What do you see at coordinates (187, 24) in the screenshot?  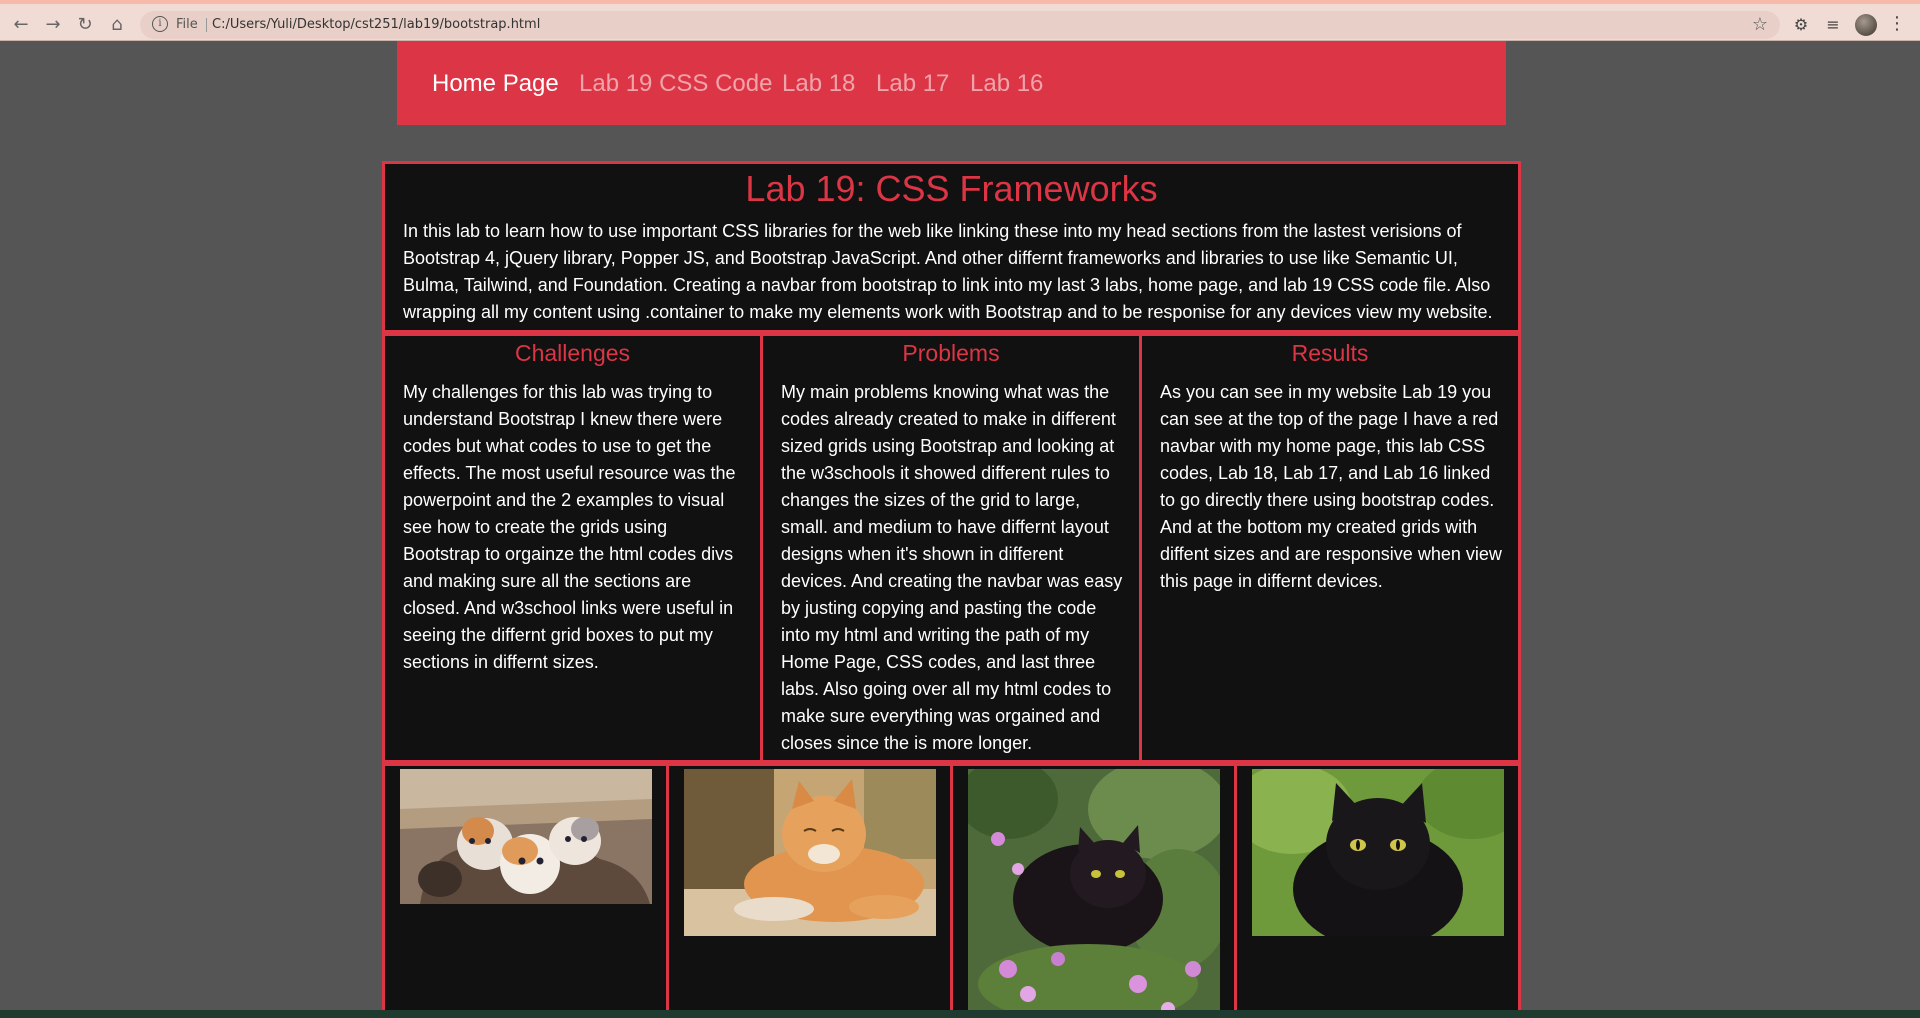 I see `file-label: File` at bounding box center [187, 24].